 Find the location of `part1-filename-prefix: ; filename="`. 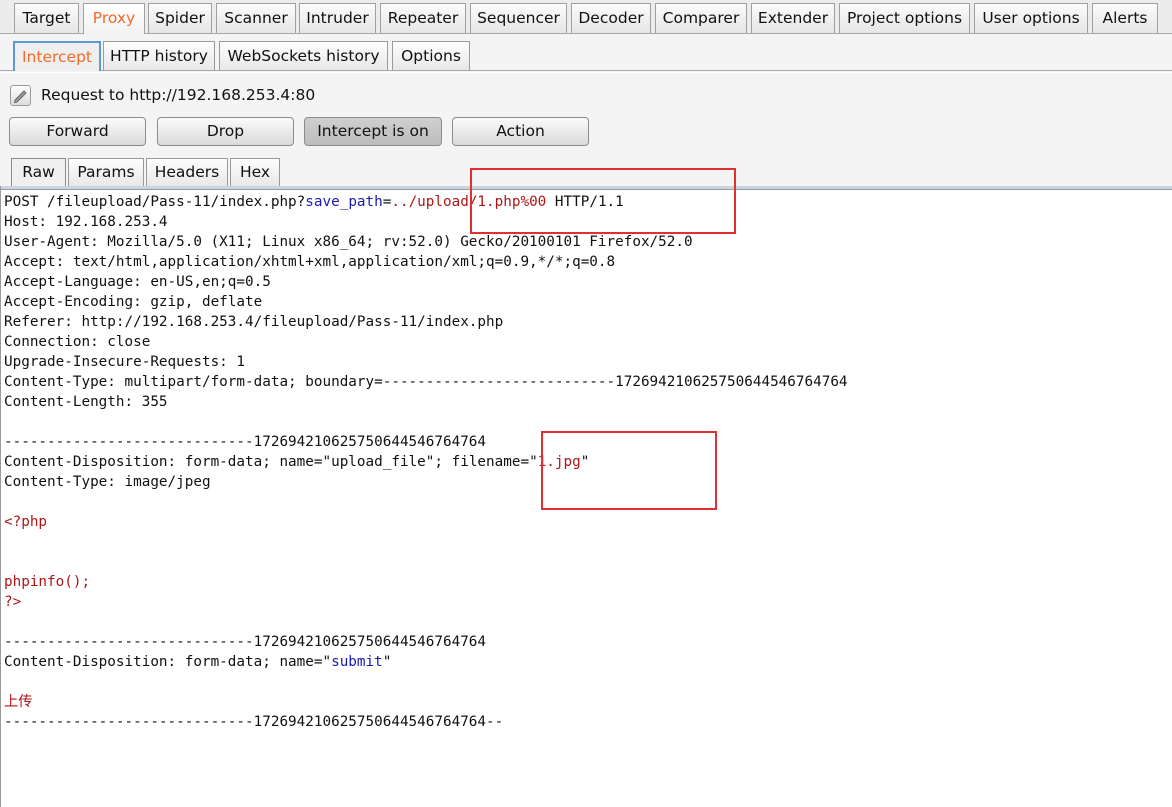

part1-filename-prefix: ; filename=" is located at coordinates (486, 462).